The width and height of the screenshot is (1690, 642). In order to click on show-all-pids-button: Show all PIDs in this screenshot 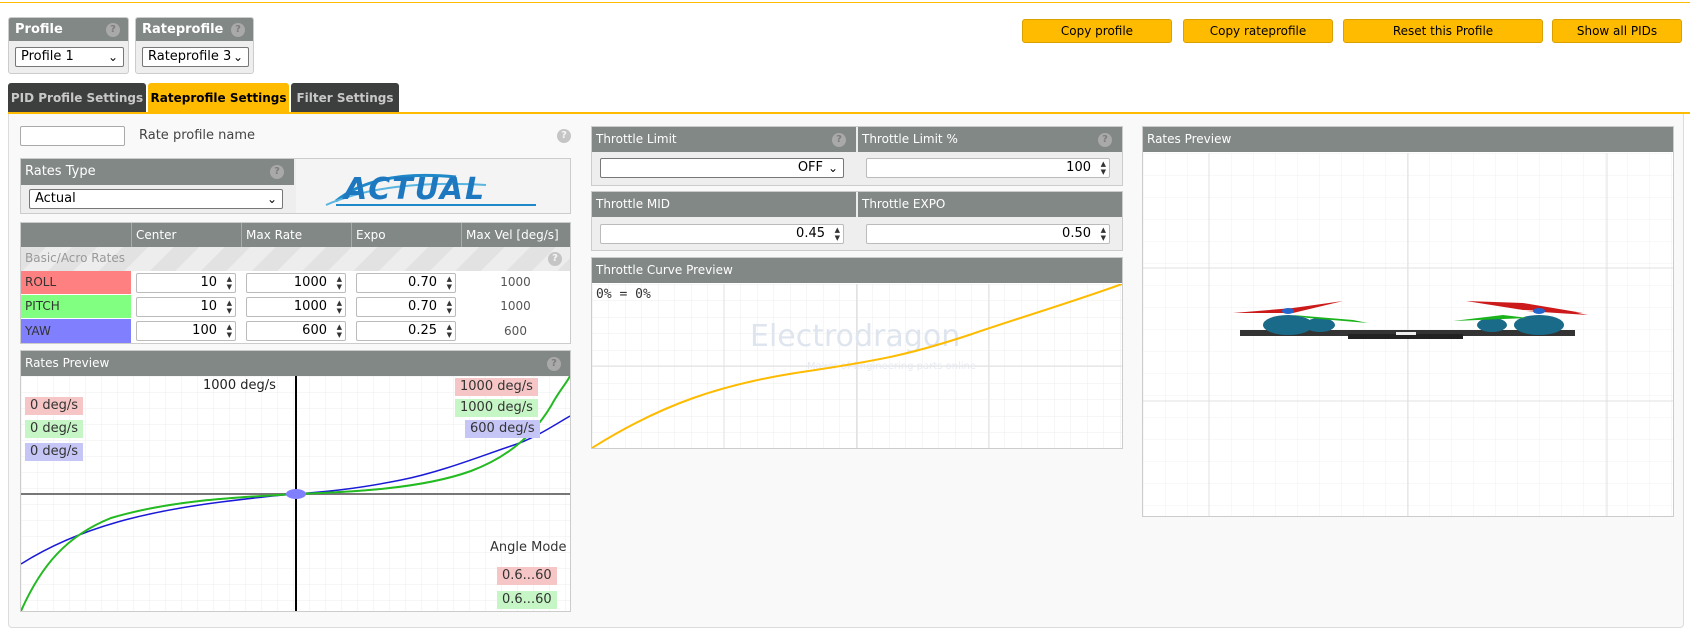, I will do `click(1617, 31)`.